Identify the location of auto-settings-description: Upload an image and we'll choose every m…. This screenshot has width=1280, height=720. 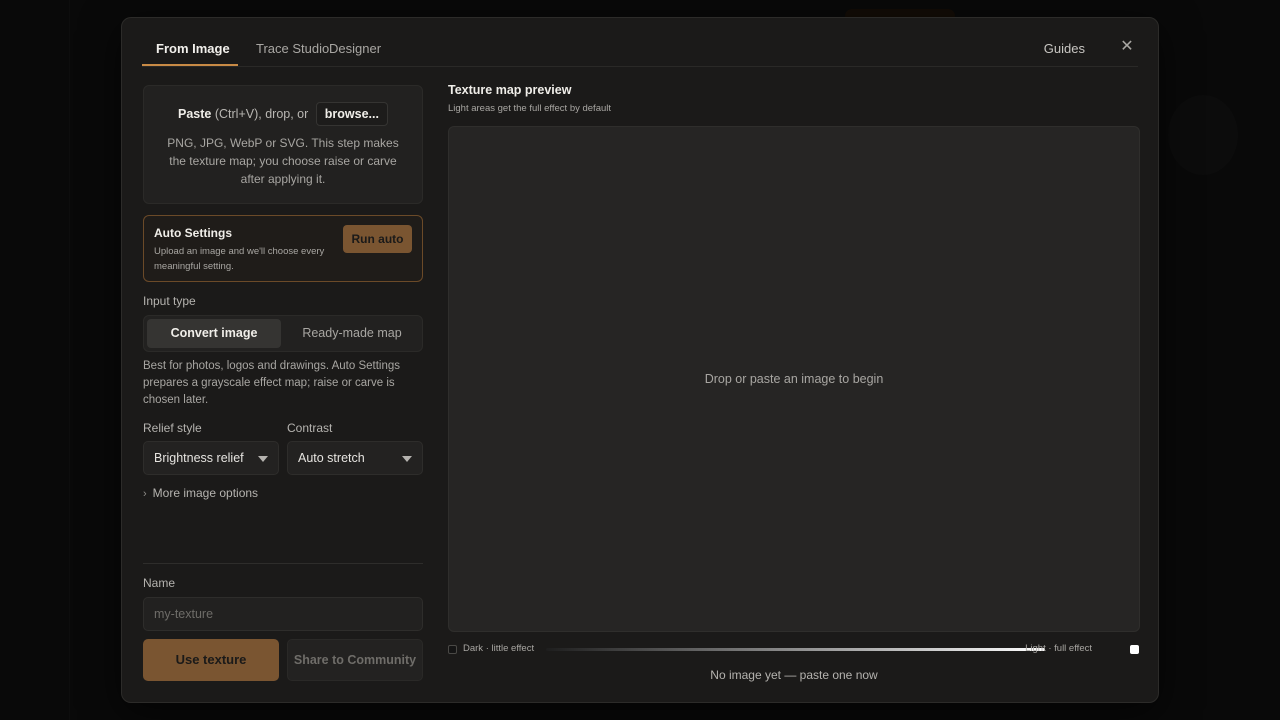
(239, 259).